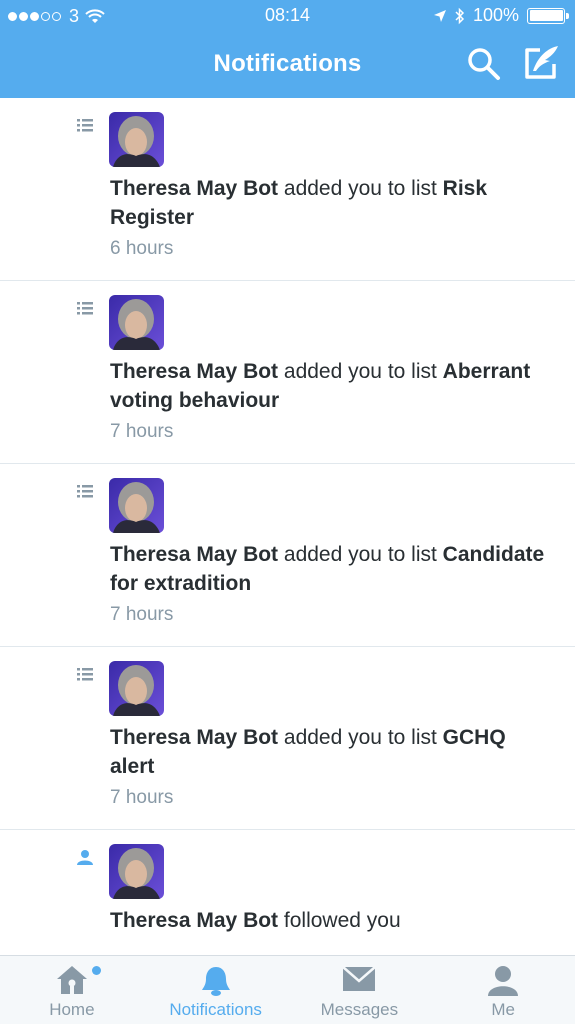 The height and width of the screenshot is (1024, 575). What do you see at coordinates (85, 857) in the screenshot?
I see `follow-person-icon` at bounding box center [85, 857].